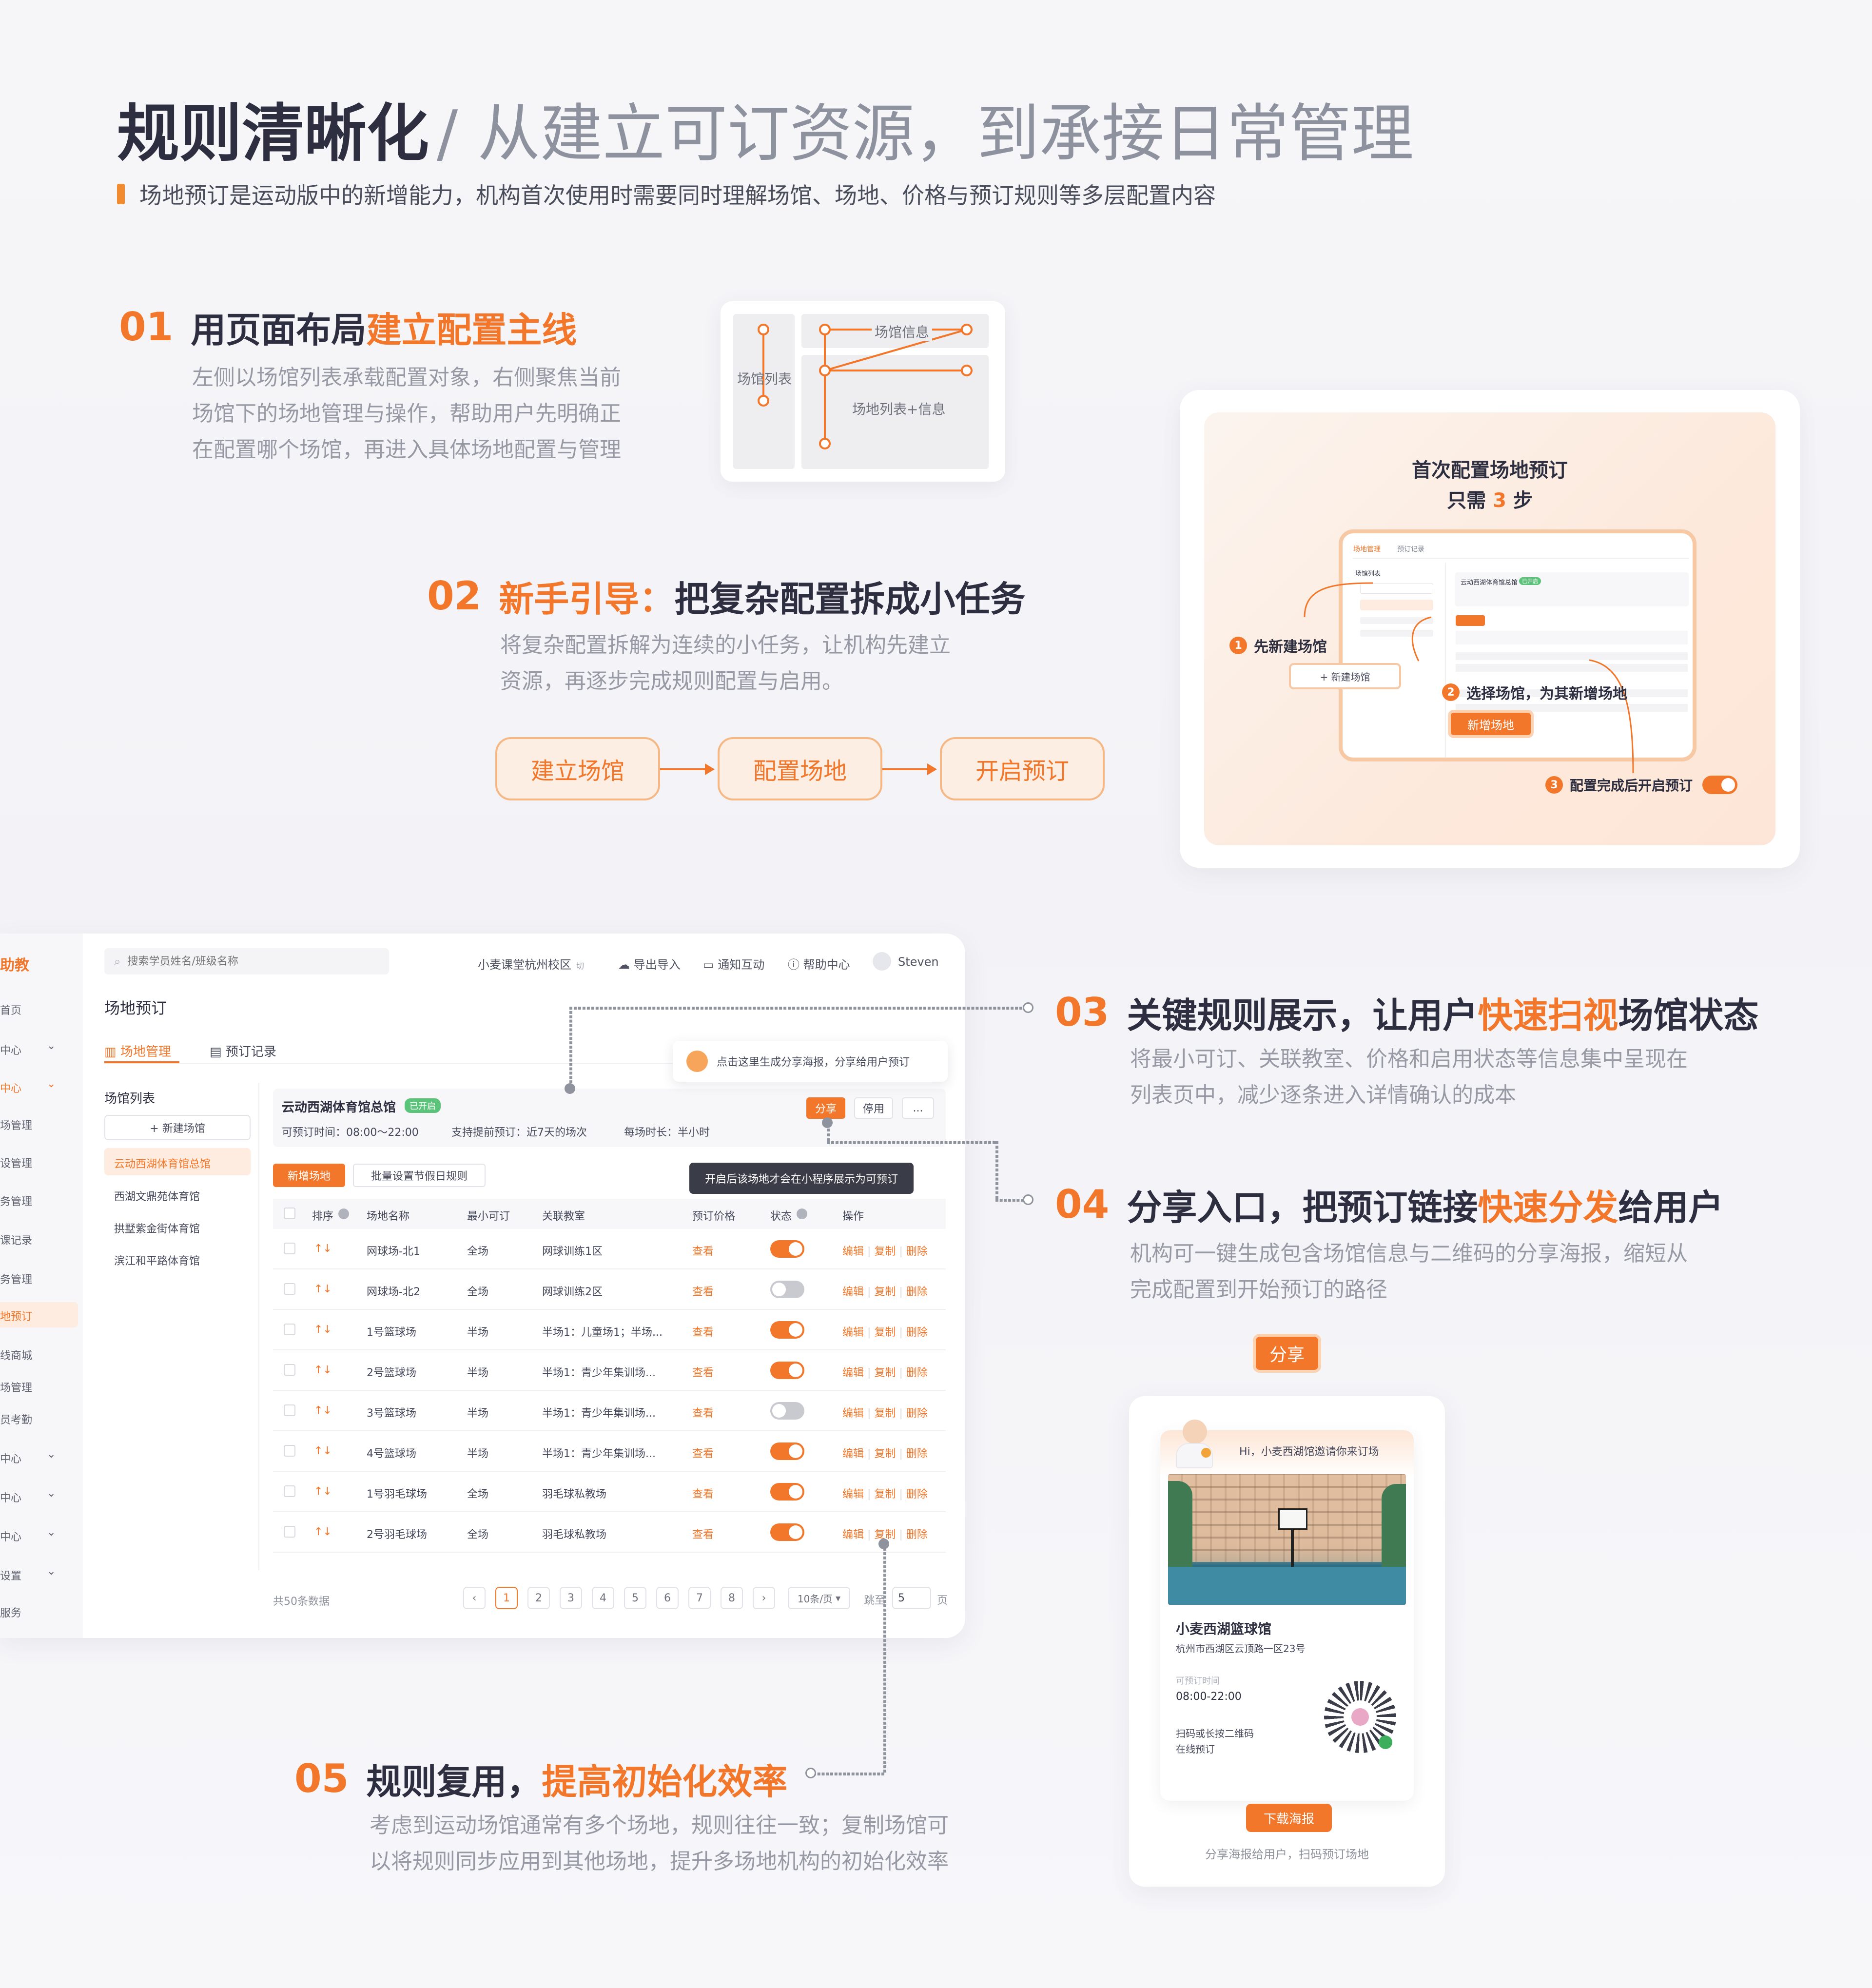  Describe the element at coordinates (41, 1574) in the screenshot. I see `sidebar-item: 设置 ⌄` at that location.